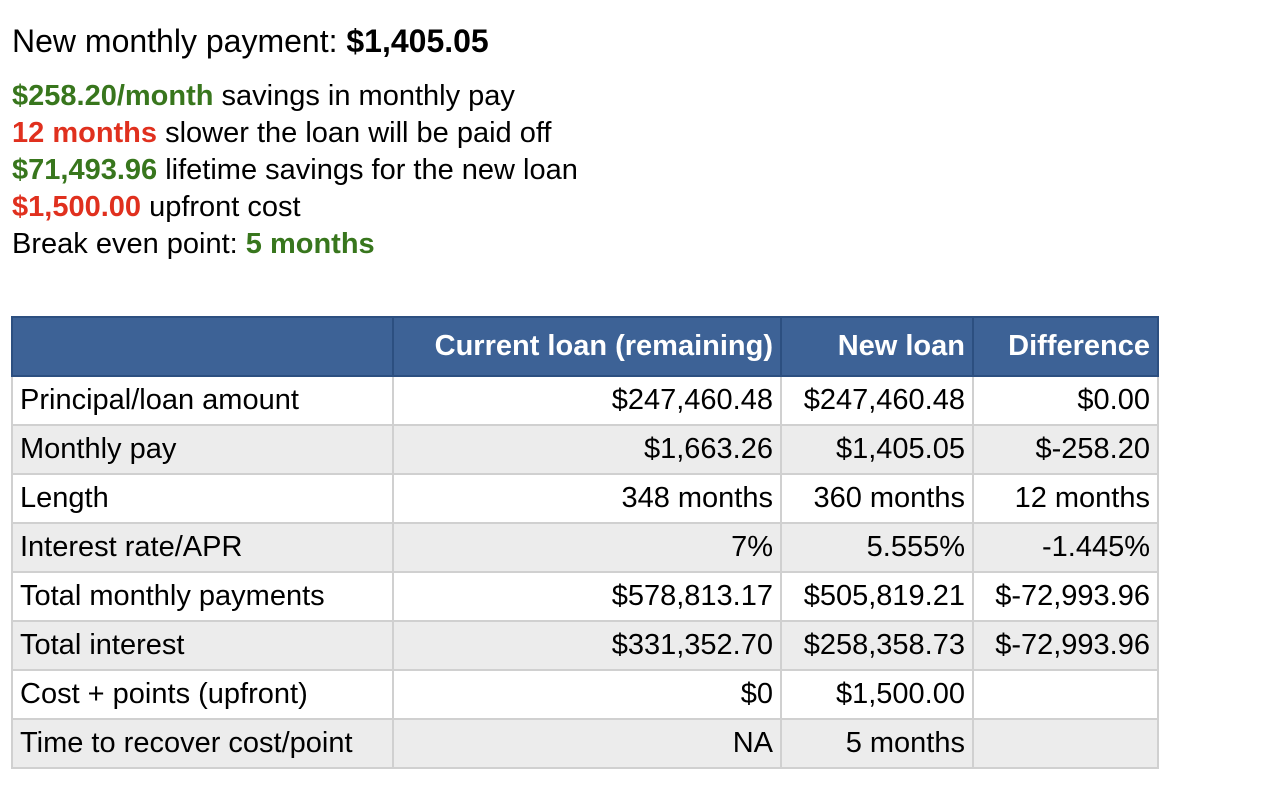 The height and width of the screenshot is (806, 1284). I want to click on current-loan-cell: 348 months, so click(587, 498).